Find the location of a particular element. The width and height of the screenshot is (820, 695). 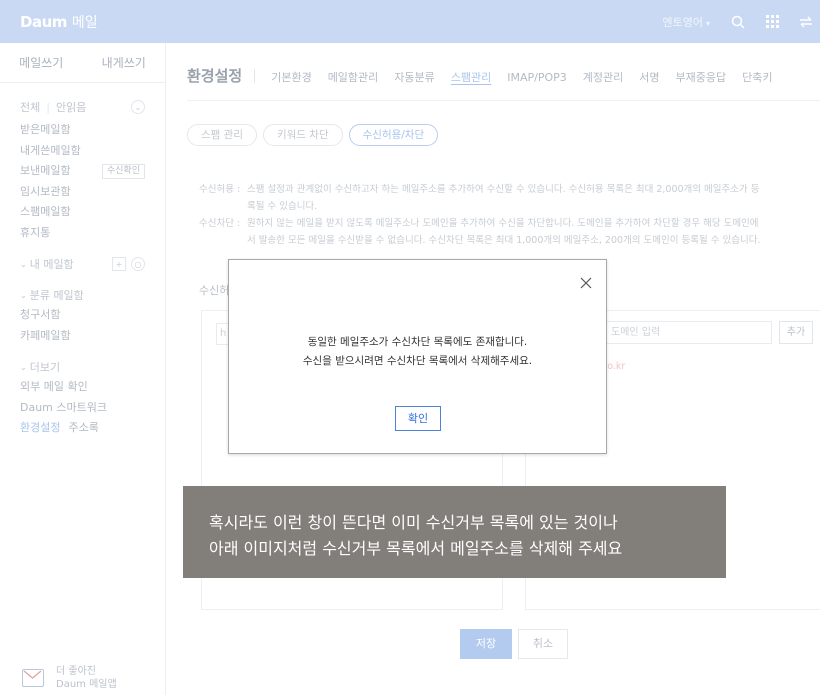

sidebar-item-drafts: 임시보관함 is located at coordinates (82, 192).